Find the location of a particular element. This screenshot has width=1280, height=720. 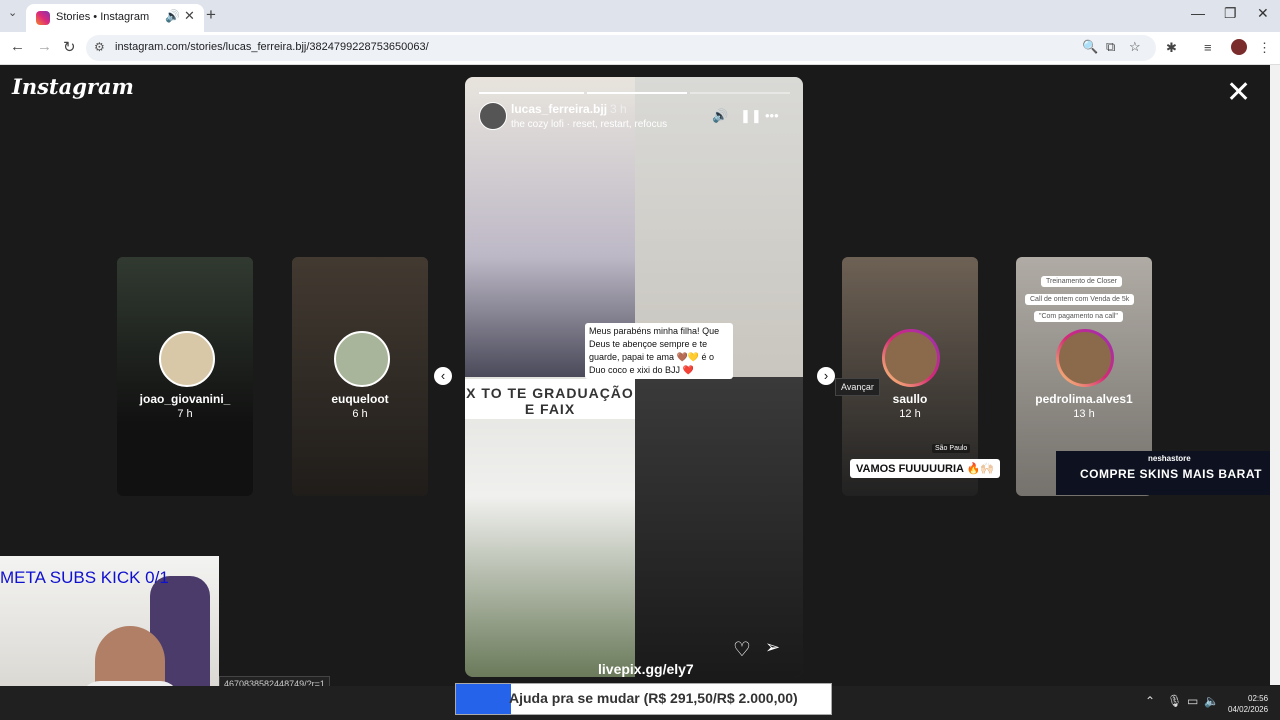

photo-graduation is located at coordinates (550, 527).